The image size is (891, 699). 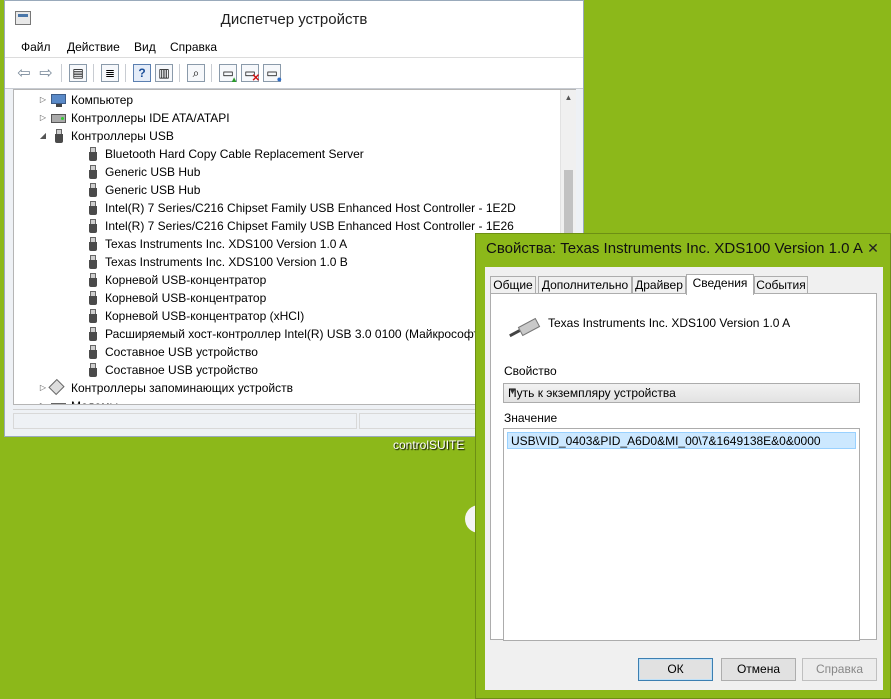 I want to click on help-button: Справка, so click(x=839, y=669).